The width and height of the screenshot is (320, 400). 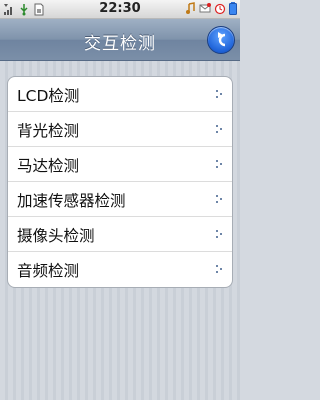 What do you see at coordinates (233, 8) in the screenshot?
I see `battery-icon` at bounding box center [233, 8].